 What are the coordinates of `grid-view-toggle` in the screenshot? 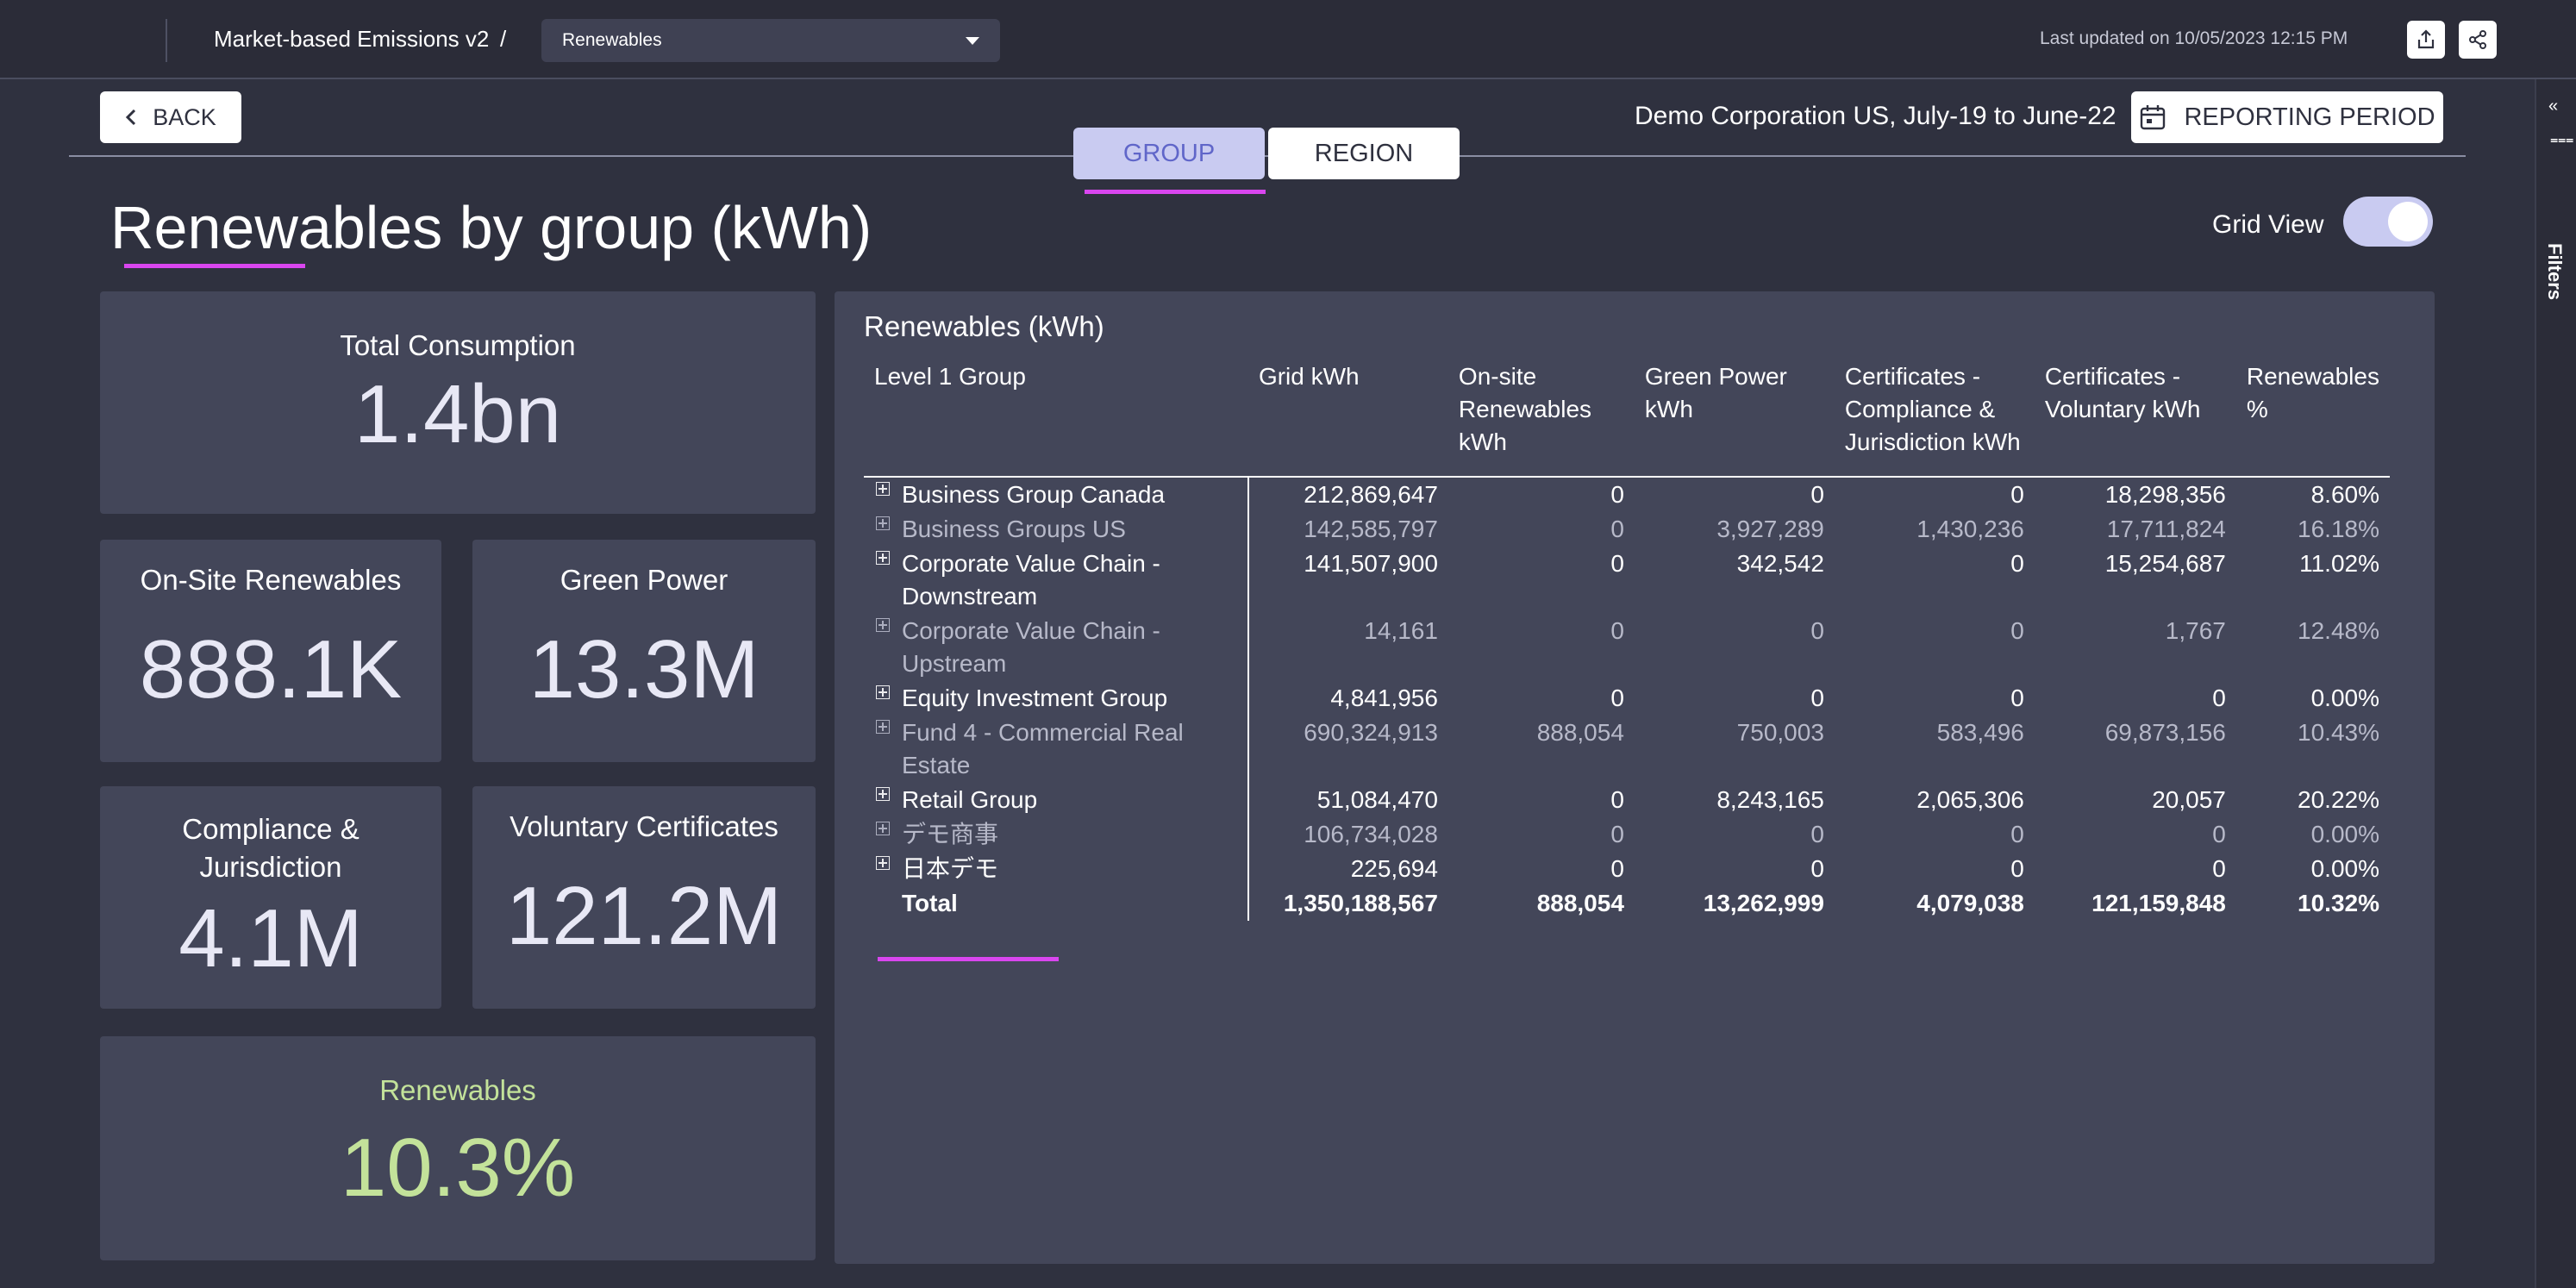 It's located at (2388, 222).